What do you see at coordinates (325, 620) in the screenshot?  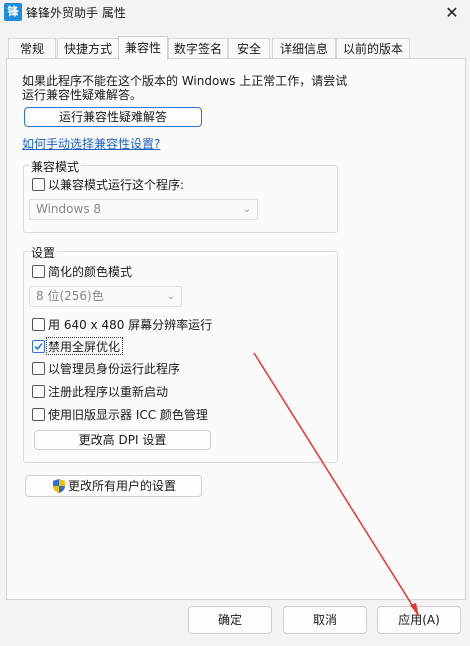 I see `cancel-button: 取消` at bounding box center [325, 620].